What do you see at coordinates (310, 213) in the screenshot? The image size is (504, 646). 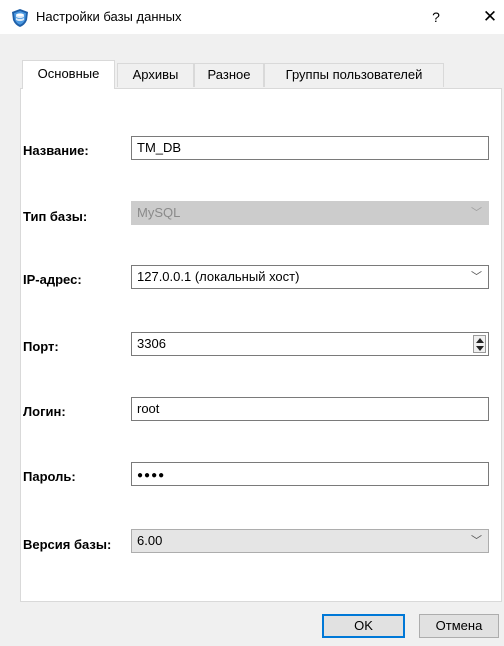 I see `db-type-combo: MySQL ﹀` at bounding box center [310, 213].